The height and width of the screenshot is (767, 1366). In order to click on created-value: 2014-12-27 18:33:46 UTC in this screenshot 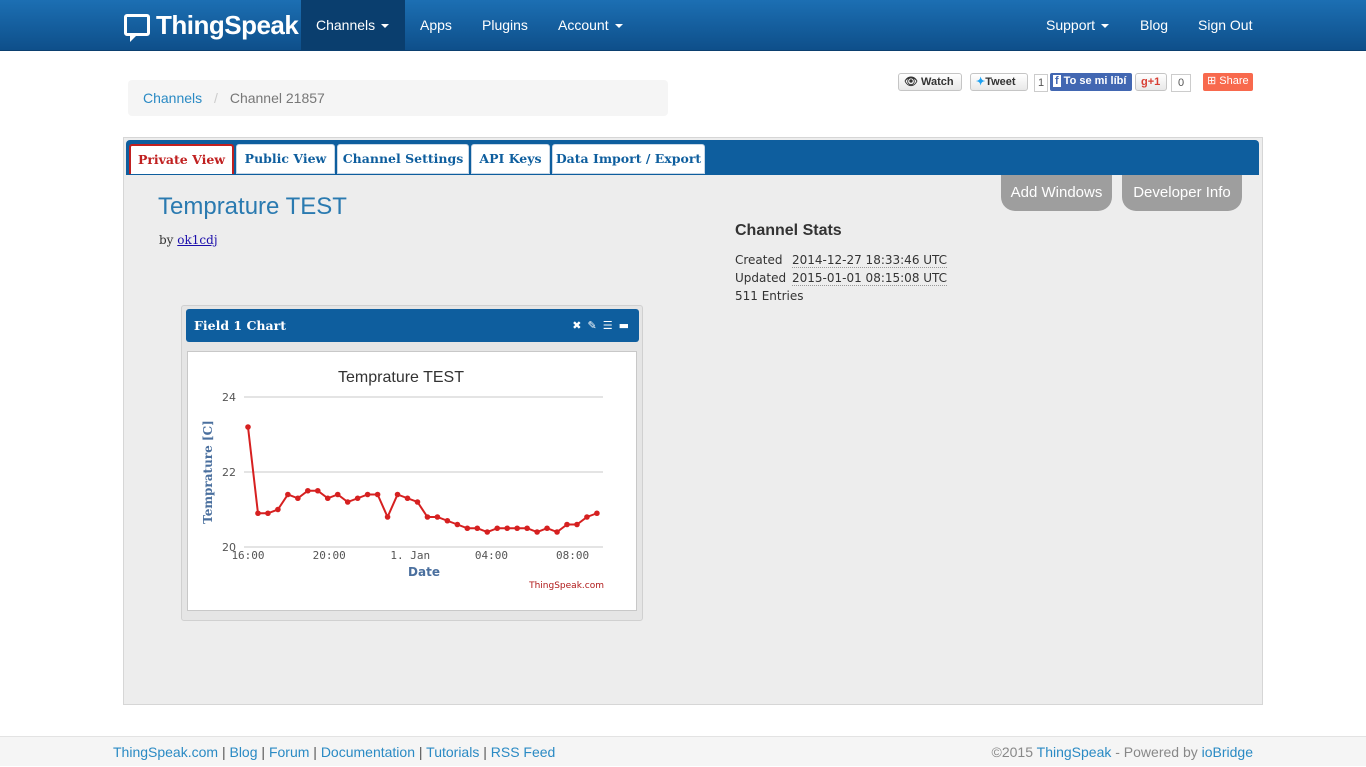, I will do `click(870, 260)`.